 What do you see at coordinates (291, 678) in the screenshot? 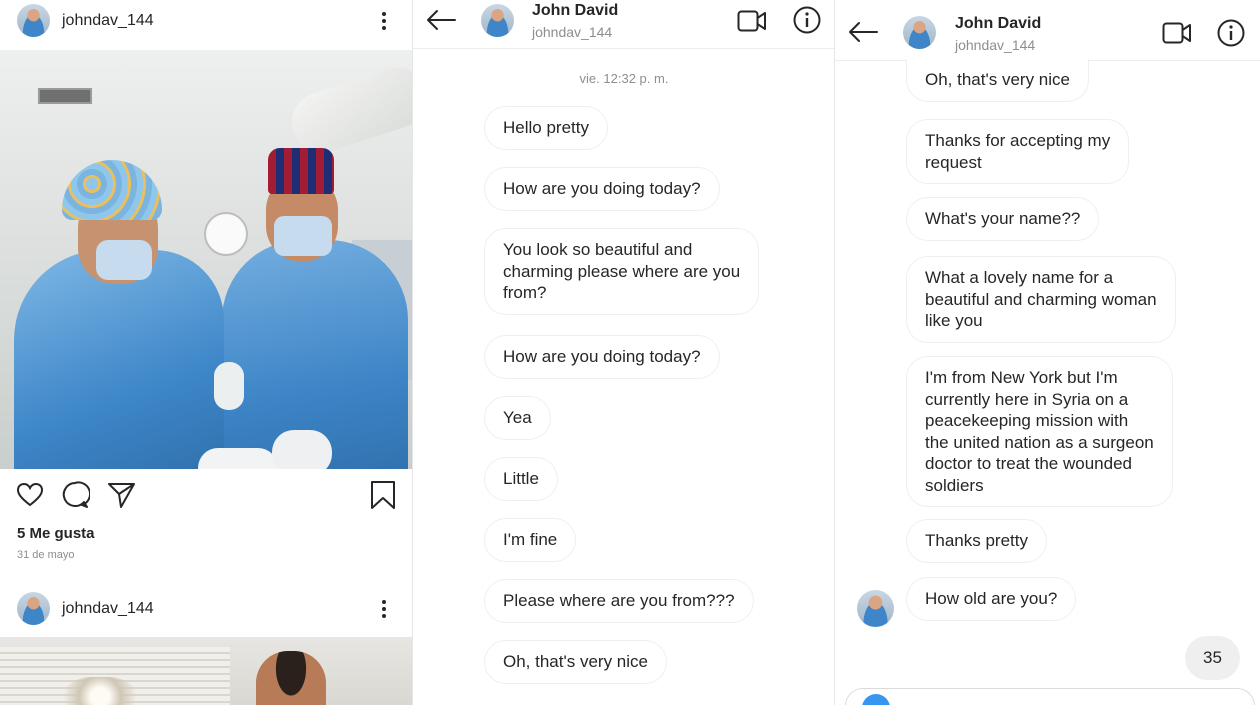
I see `man-head` at bounding box center [291, 678].